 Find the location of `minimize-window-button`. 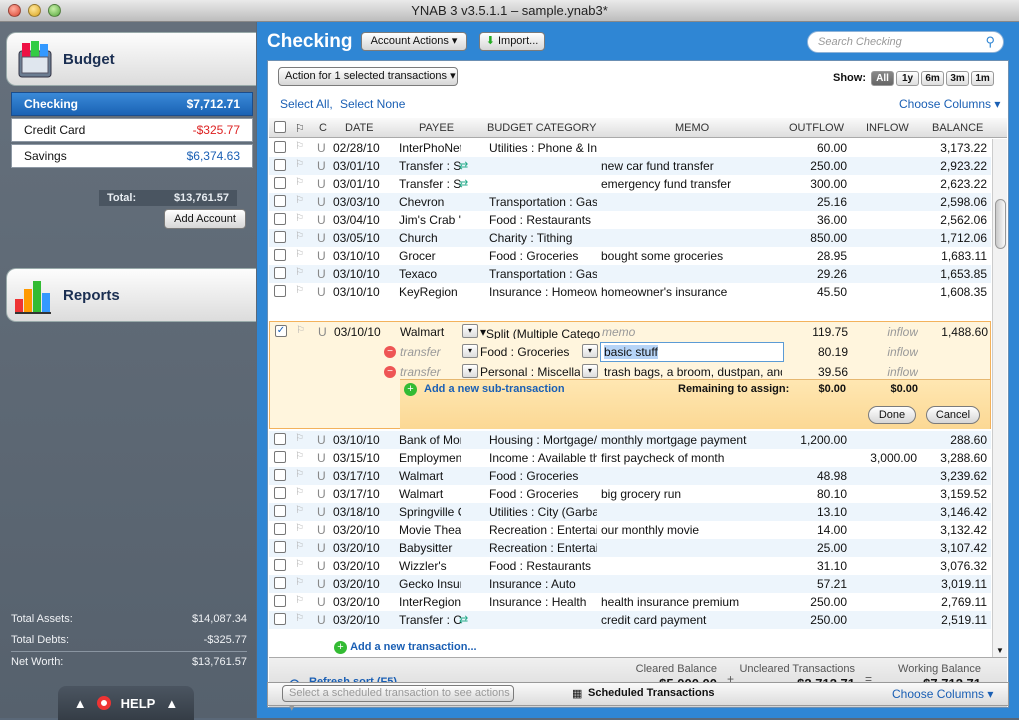

minimize-window-button is located at coordinates (34, 10).